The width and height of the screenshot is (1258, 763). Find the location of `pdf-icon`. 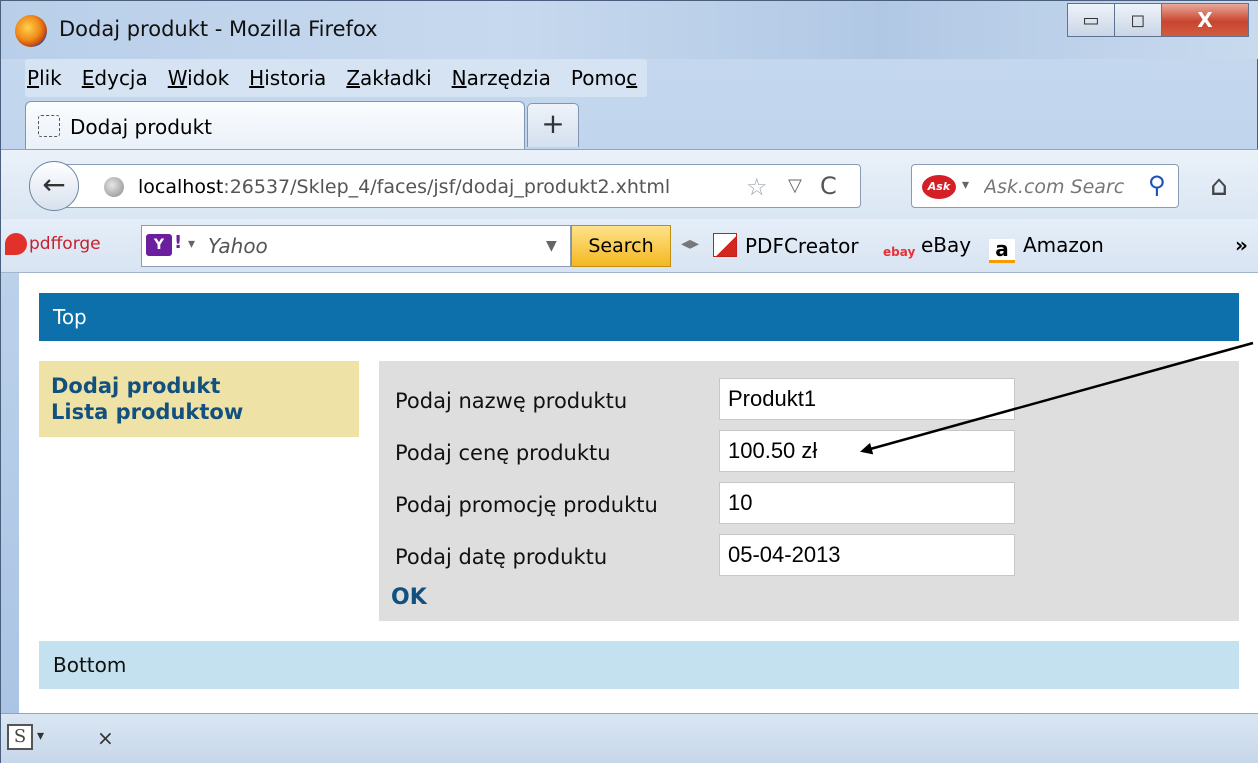

pdf-icon is located at coordinates (725, 245).